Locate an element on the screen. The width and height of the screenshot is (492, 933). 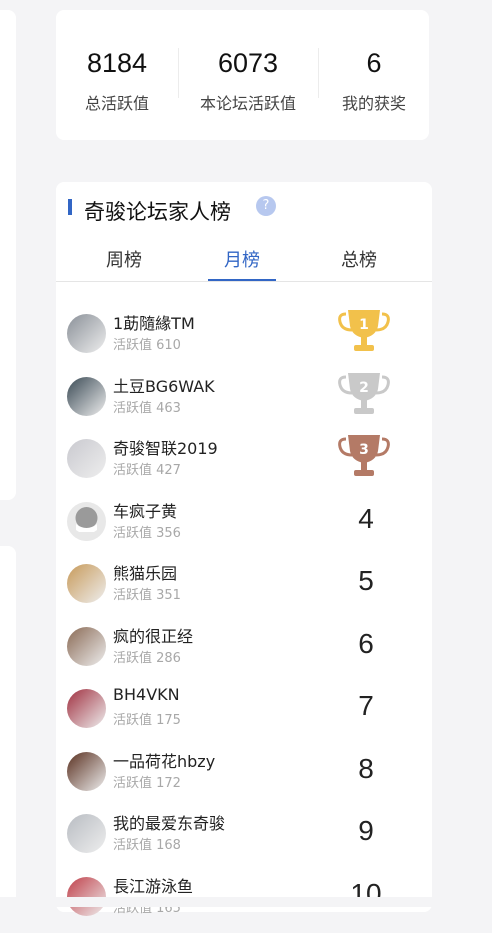
stat-awards-value: 6 is located at coordinates (374, 63).